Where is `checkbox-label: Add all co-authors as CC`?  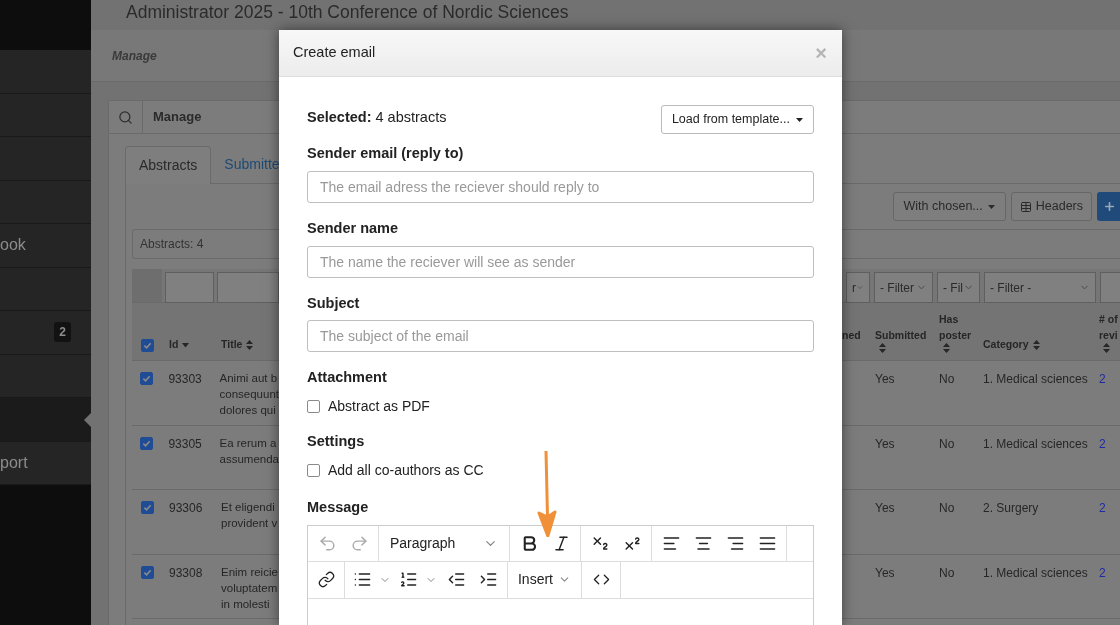 checkbox-label: Add all co-authors as CC is located at coordinates (406, 470).